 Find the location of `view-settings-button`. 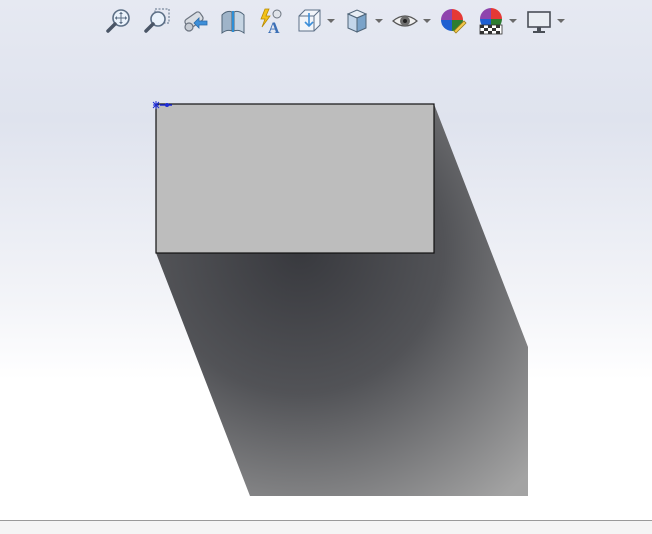

view-settings-button is located at coordinates (539, 21).